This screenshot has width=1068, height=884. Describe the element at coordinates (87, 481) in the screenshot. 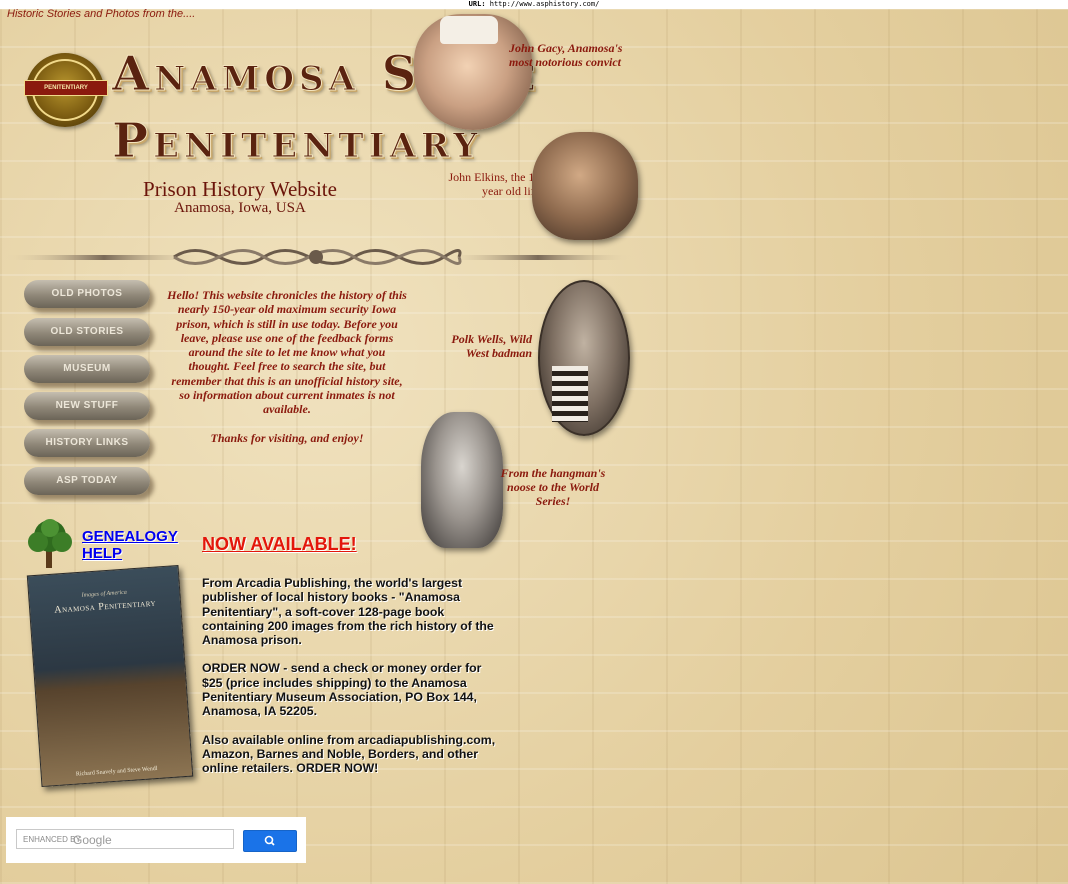

I see `nav-asp-today-button: ASP TODAY` at that location.